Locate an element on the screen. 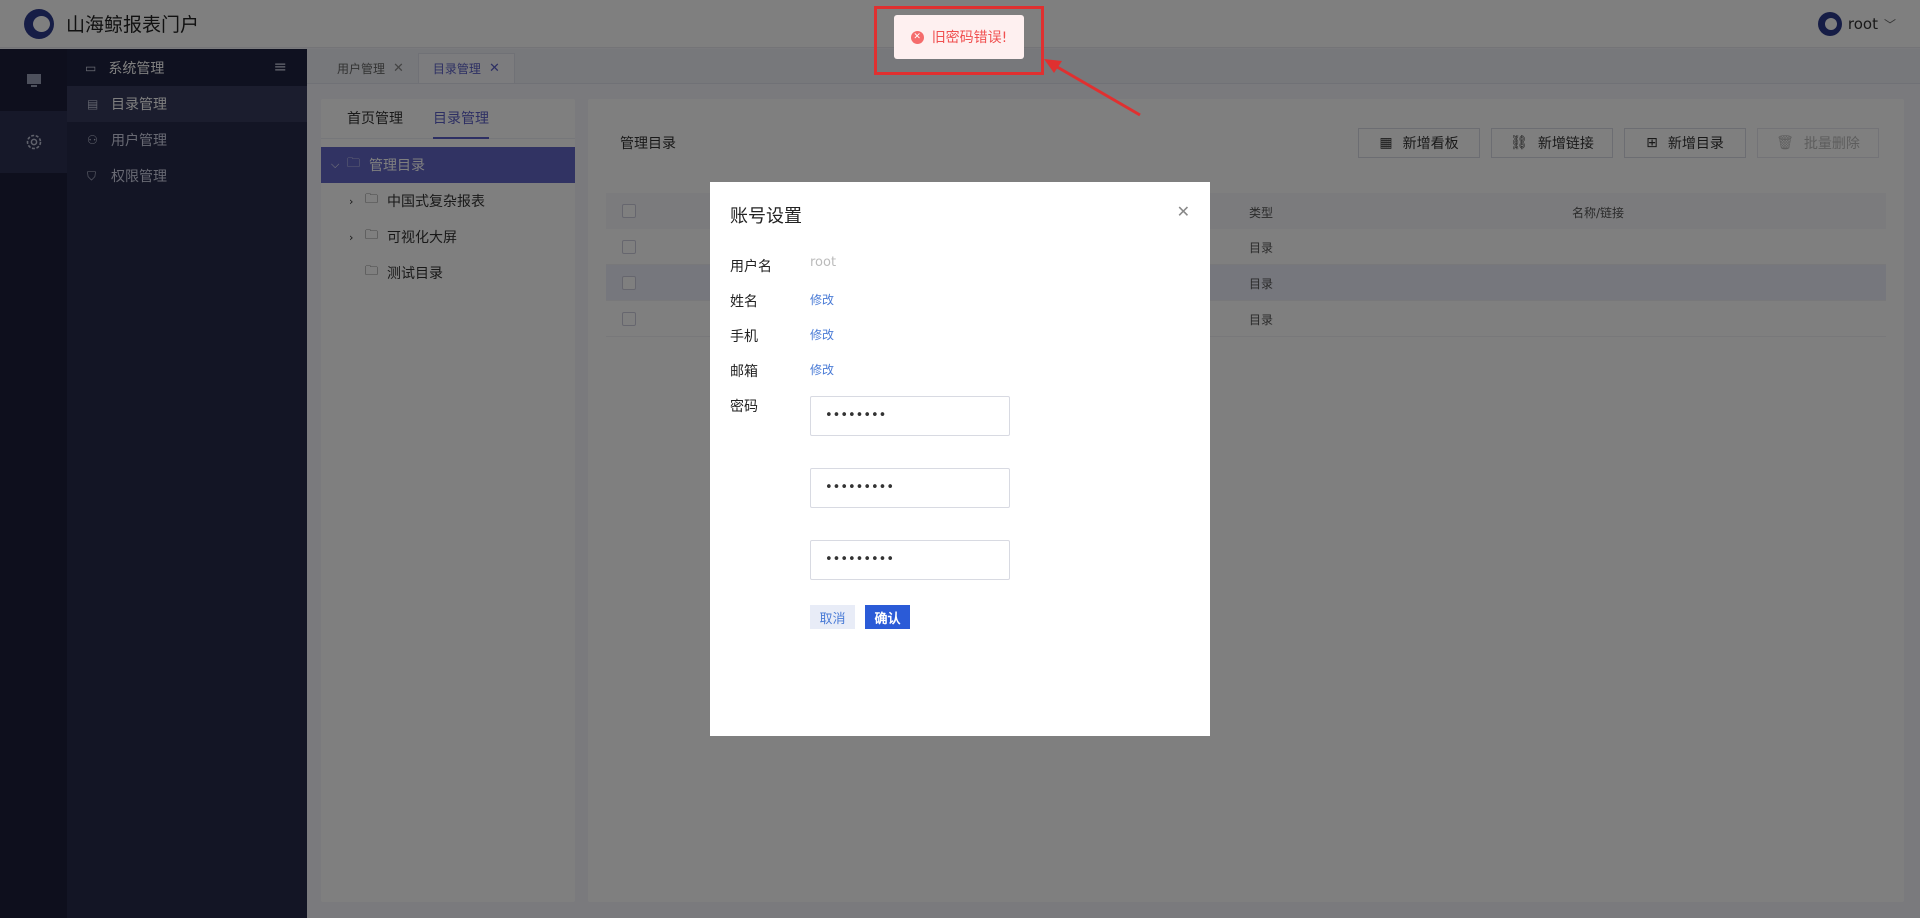 This screenshot has height=918, width=1920. edit-email-link: 修改 is located at coordinates (822, 369).